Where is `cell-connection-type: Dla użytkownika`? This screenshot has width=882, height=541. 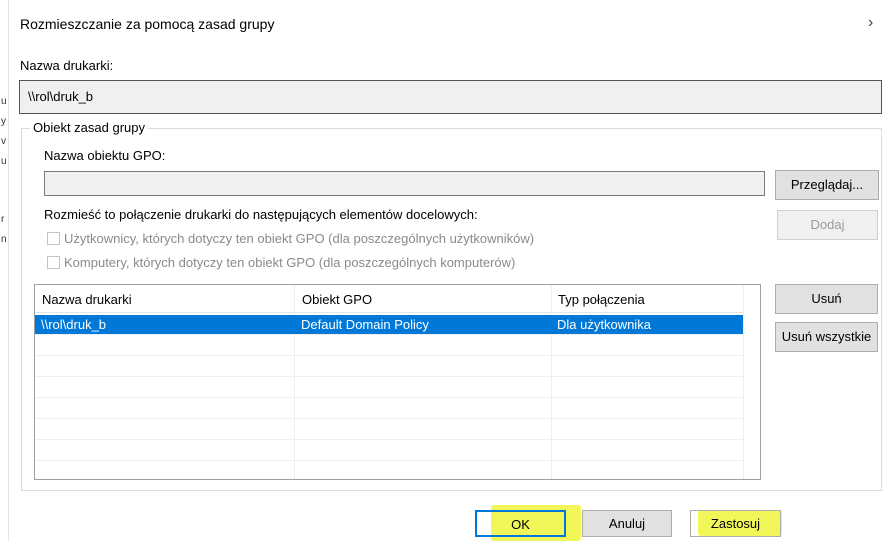 cell-connection-type: Dla użytkownika is located at coordinates (604, 324).